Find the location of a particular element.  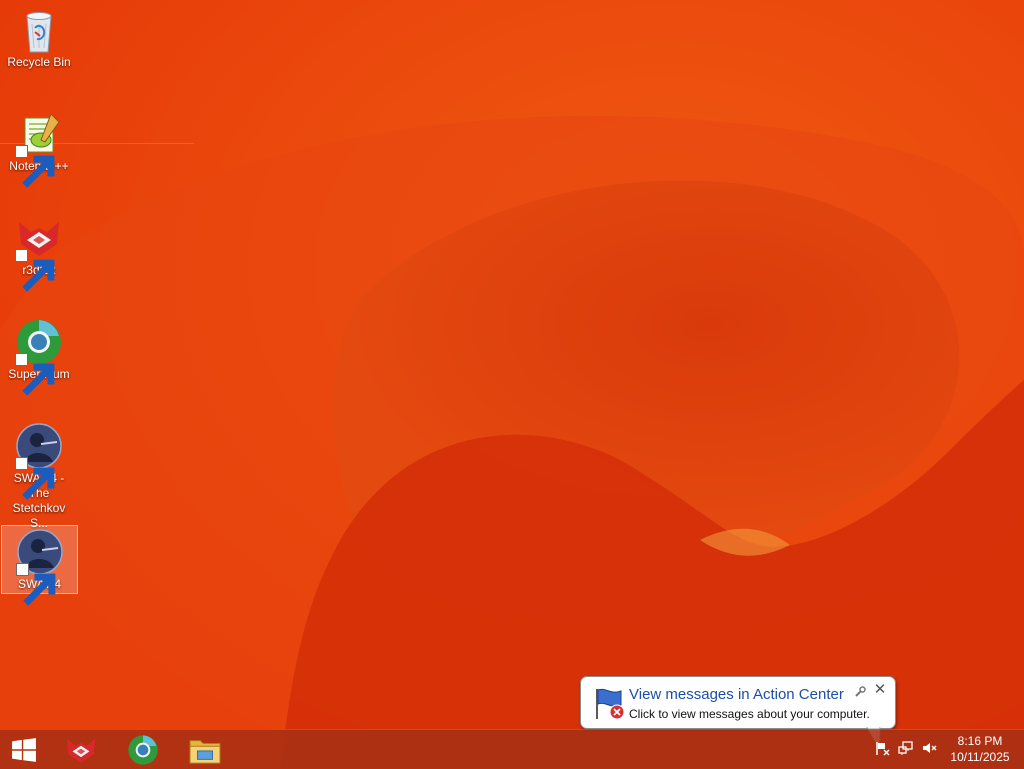

taskbar-file-explorer-button is located at coordinates (205, 749).